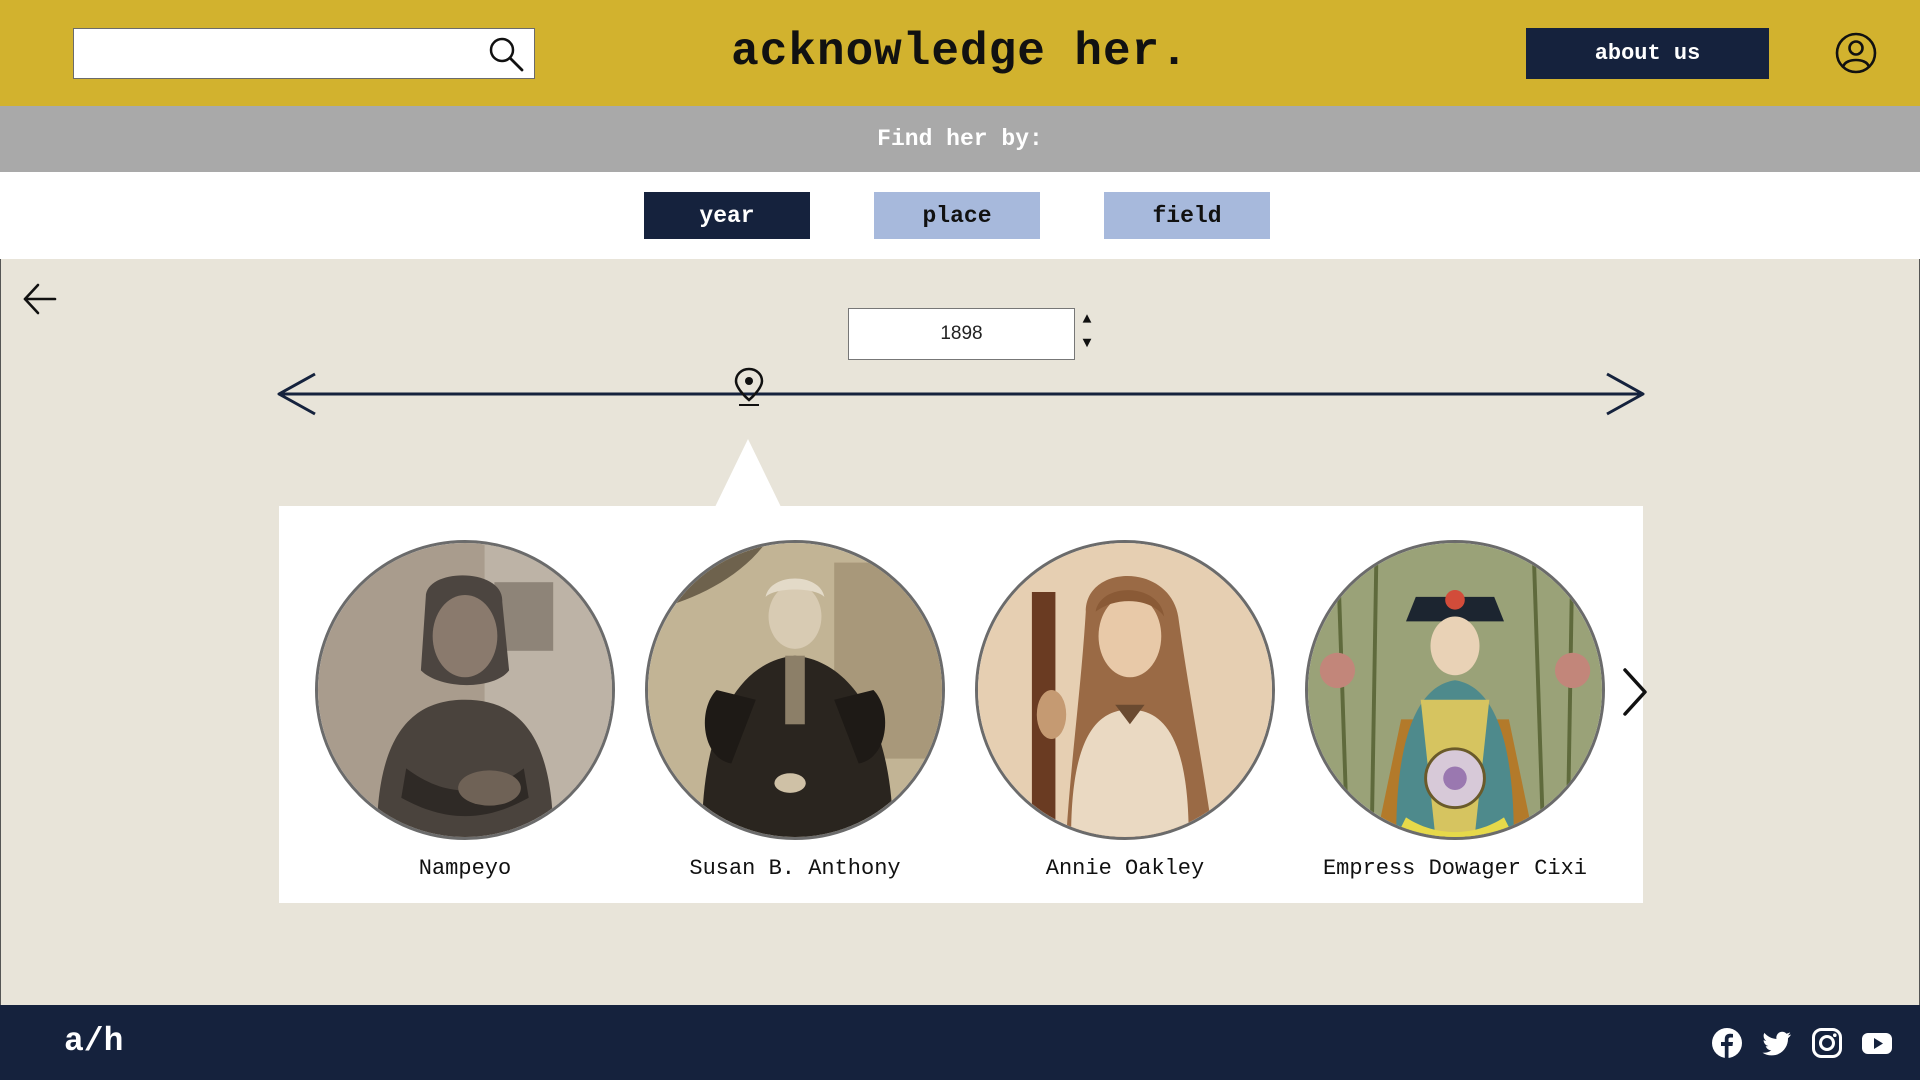  I want to click on site-header: acknowledge her. about us, so click(960, 53).